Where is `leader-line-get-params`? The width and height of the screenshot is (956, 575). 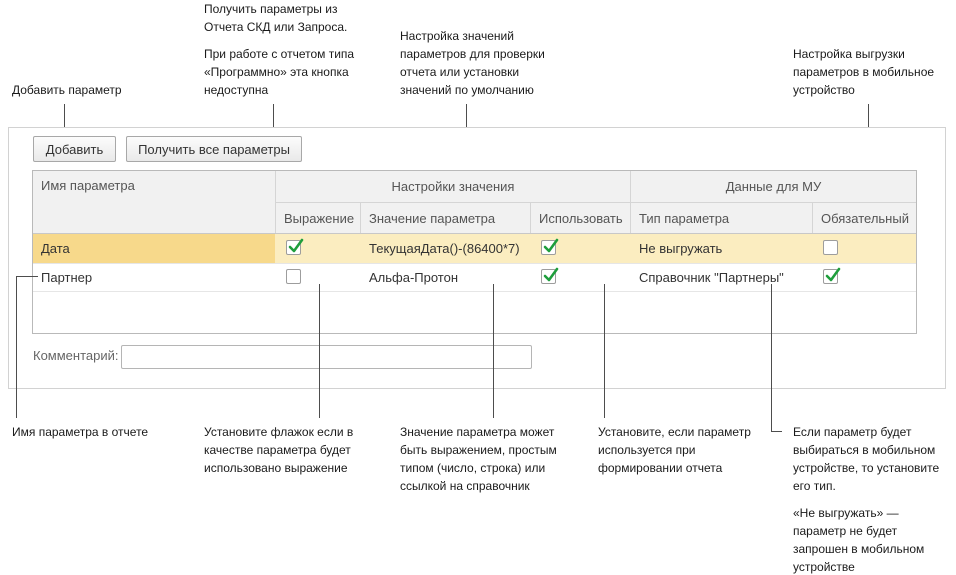
leader-line-get-params is located at coordinates (273, 116).